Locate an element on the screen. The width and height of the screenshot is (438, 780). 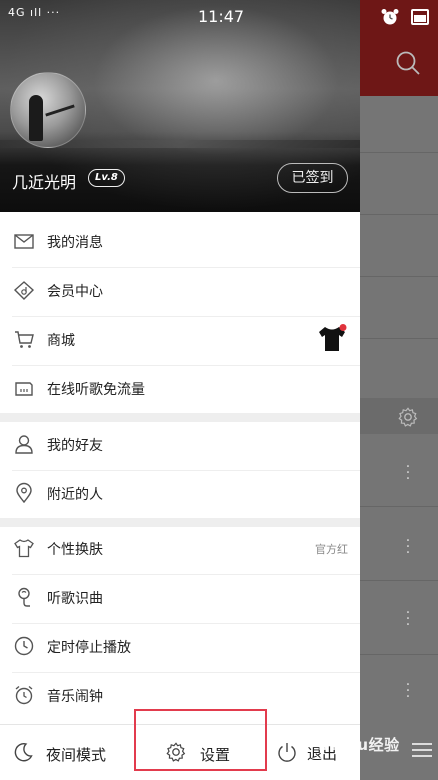
menu-item-theme: 个性换肤 官方红 is located at coordinates (180, 549).